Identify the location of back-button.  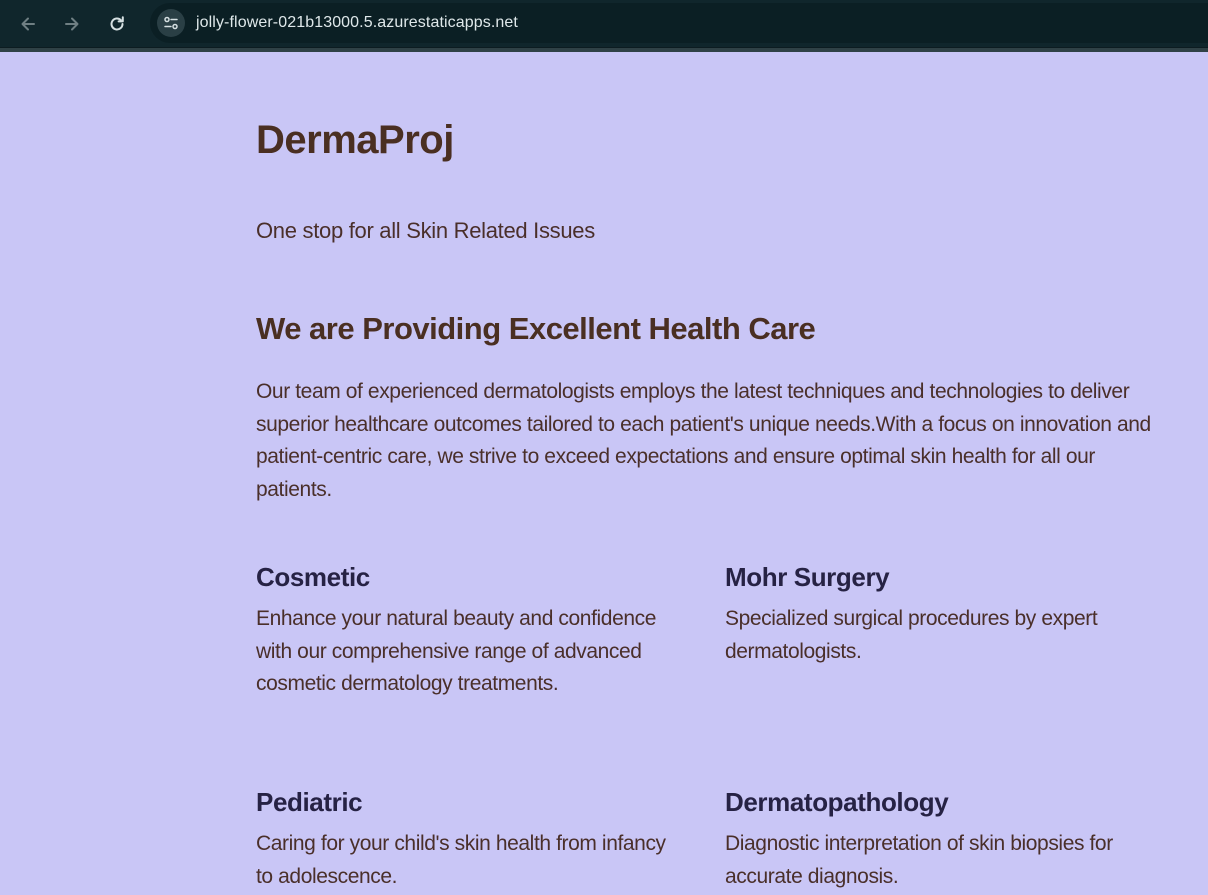
(28, 24).